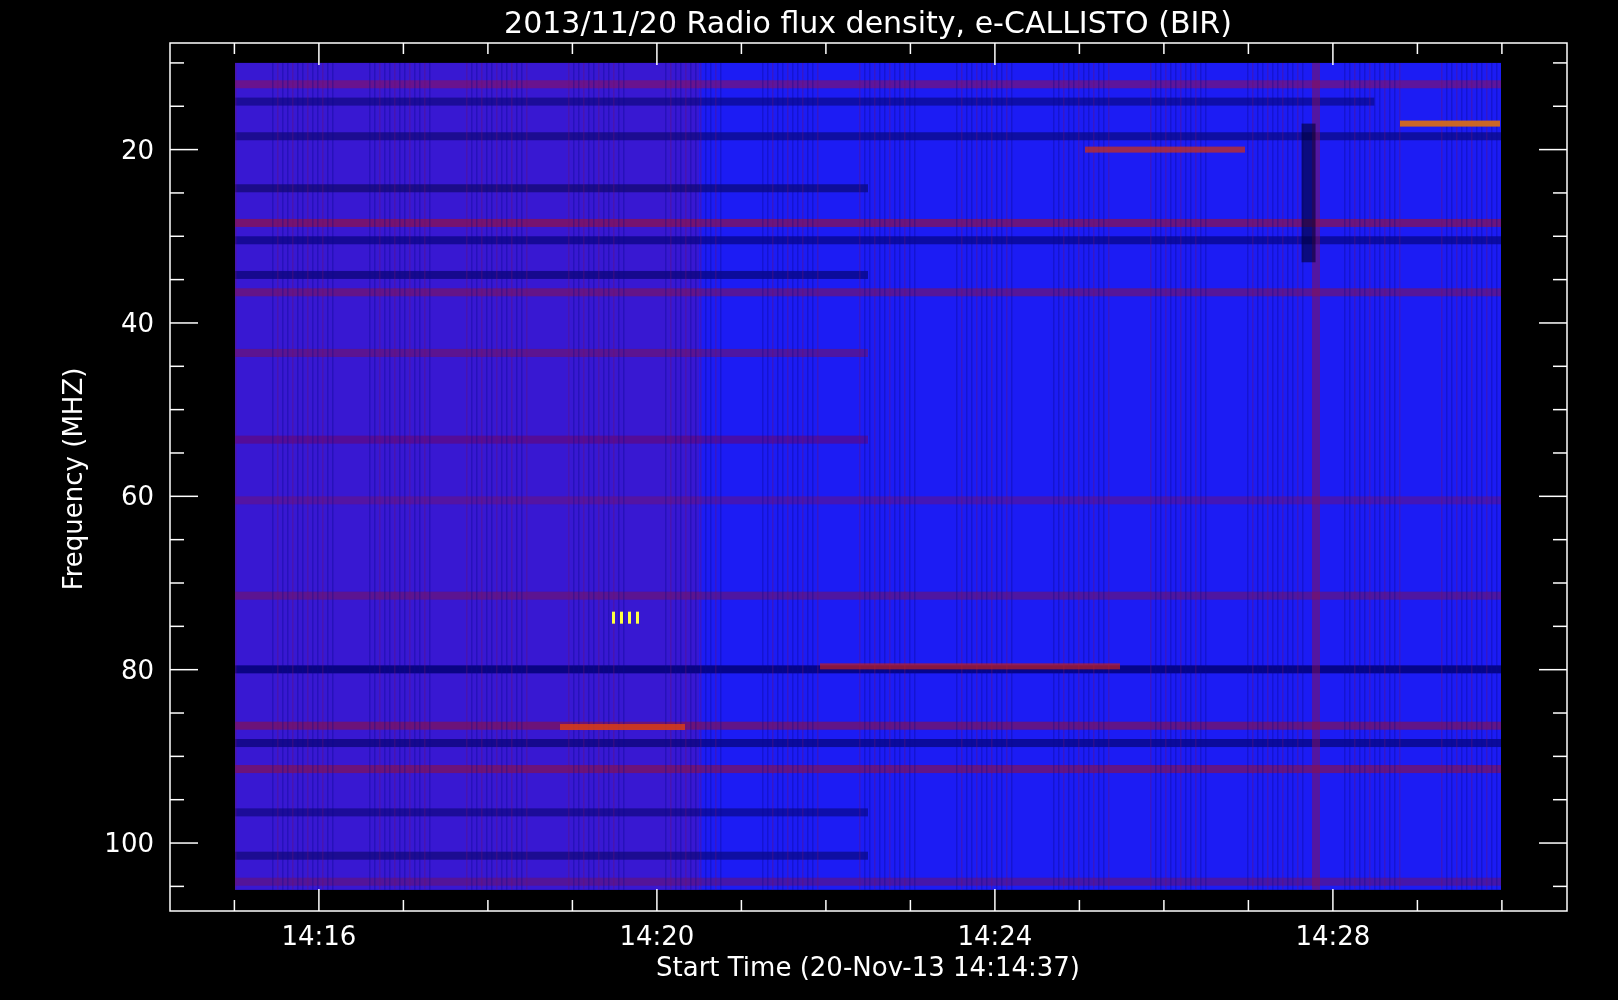 The width and height of the screenshot is (1618, 1000). What do you see at coordinates (137, 149) in the screenshot?
I see `y-tick-label: 20` at bounding box center [137, 149].